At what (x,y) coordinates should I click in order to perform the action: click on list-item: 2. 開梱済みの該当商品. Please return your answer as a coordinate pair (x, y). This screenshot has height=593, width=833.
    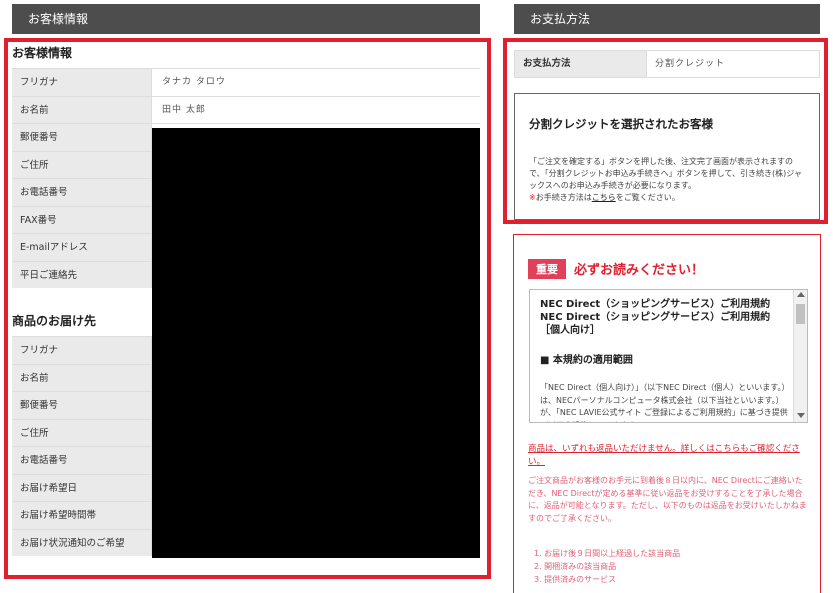
    Looking at the image, I should click on (575, 566).